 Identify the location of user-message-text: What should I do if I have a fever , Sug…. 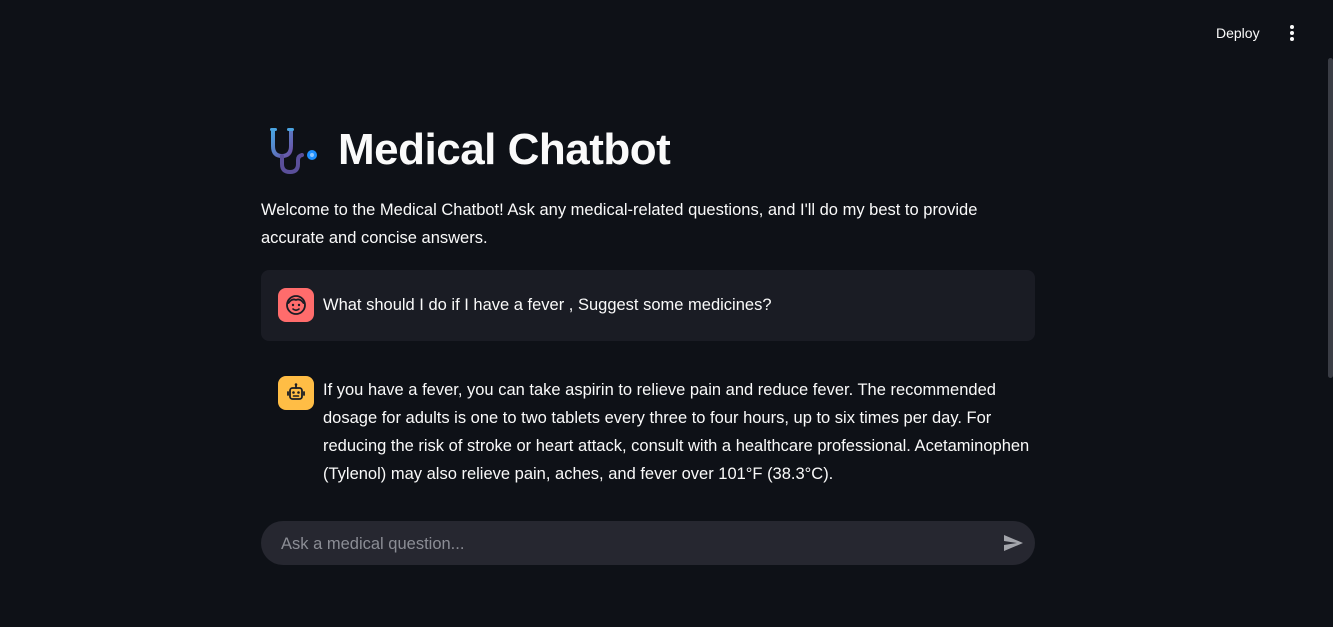
(547, 305).